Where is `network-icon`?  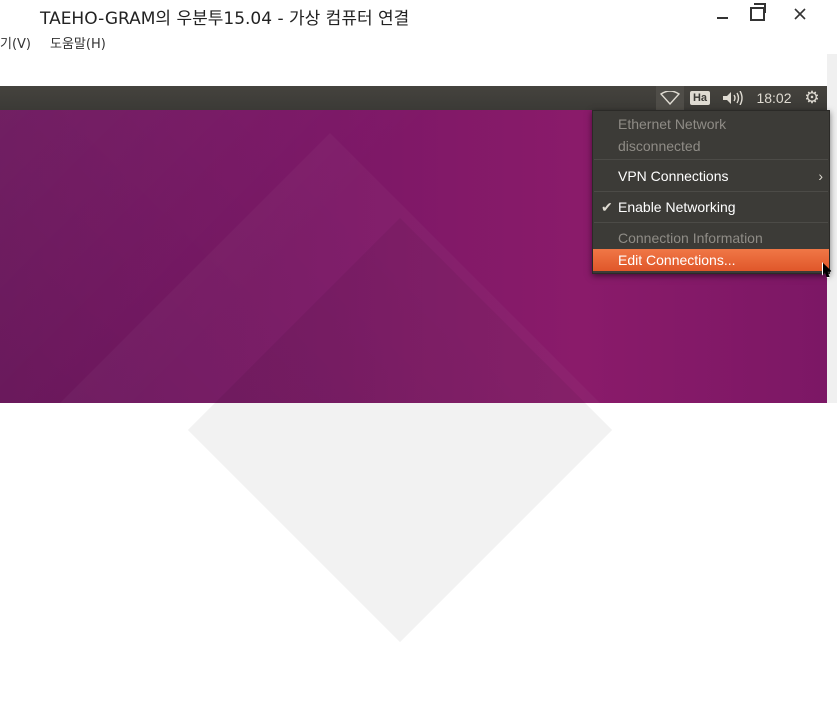
network-icon is located at coordinates (670, 98).